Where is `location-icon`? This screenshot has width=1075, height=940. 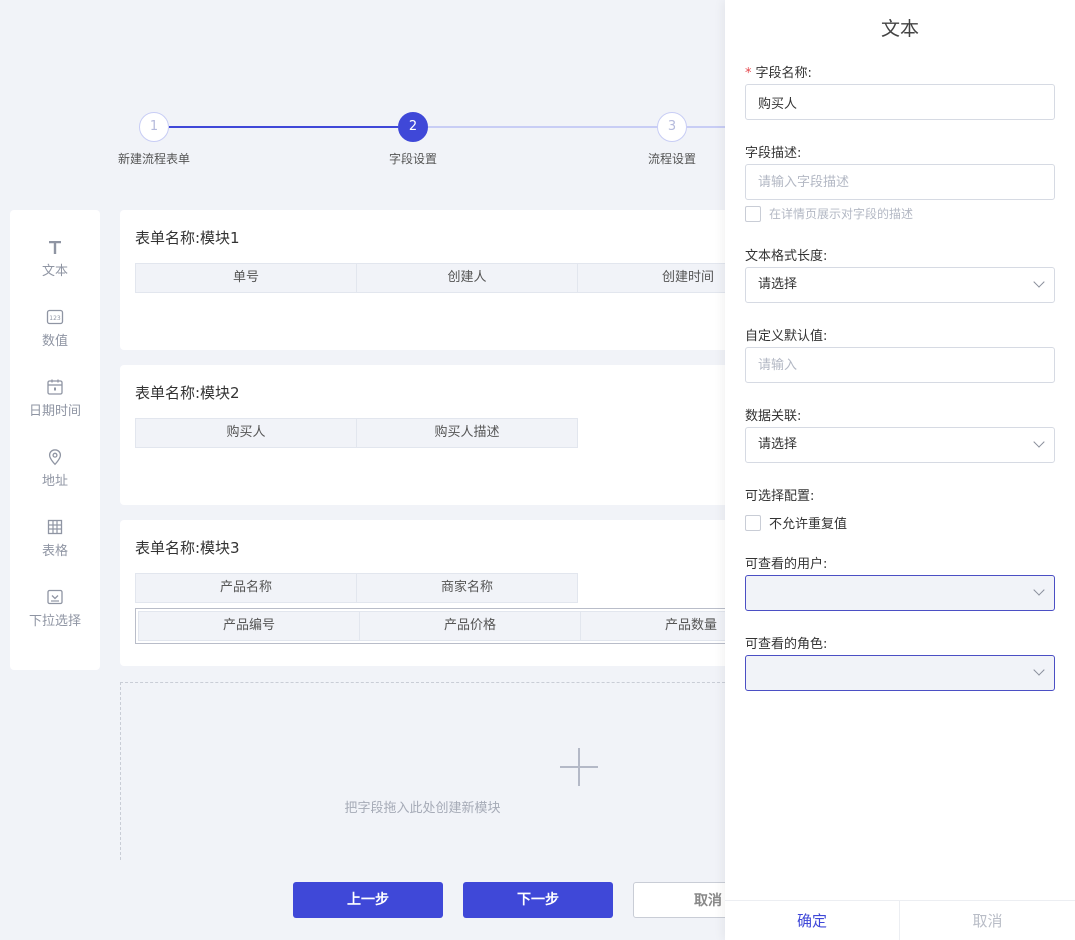 location-icon is located at coordinates (55, 457).